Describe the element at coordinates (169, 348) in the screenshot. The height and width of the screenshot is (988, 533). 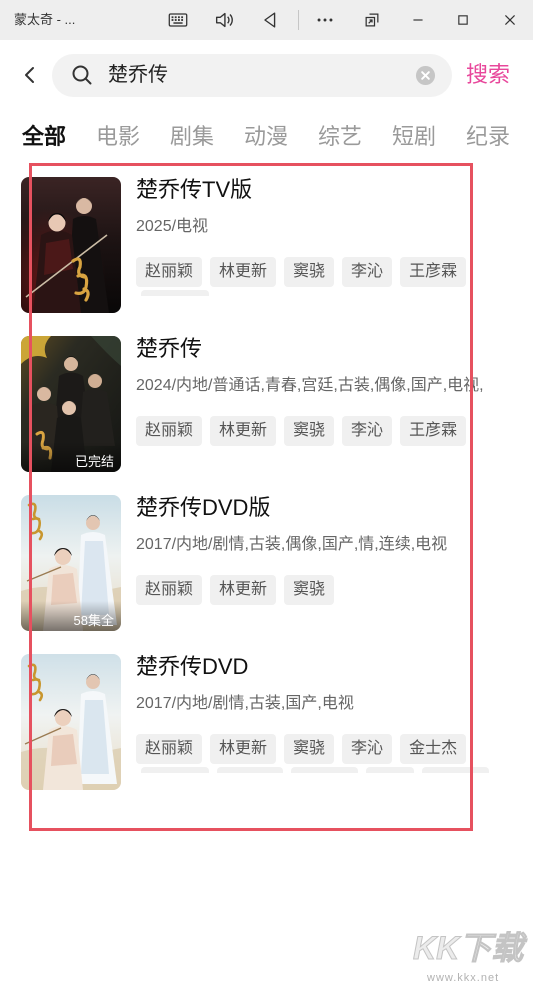
I see `result-title: 楚乔传` at that location.